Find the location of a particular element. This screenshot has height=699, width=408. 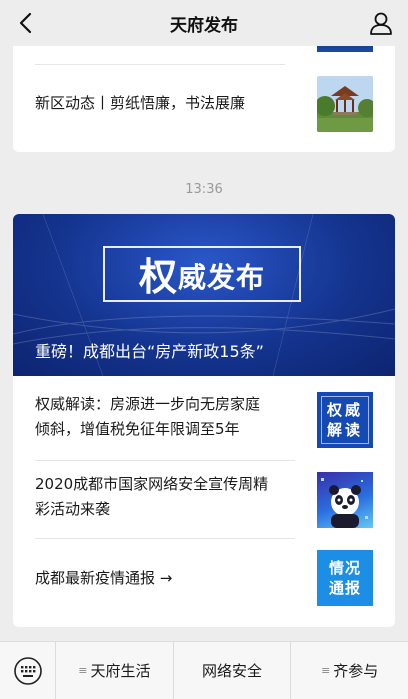

pavilion-image is located at coordinates (345, 104).